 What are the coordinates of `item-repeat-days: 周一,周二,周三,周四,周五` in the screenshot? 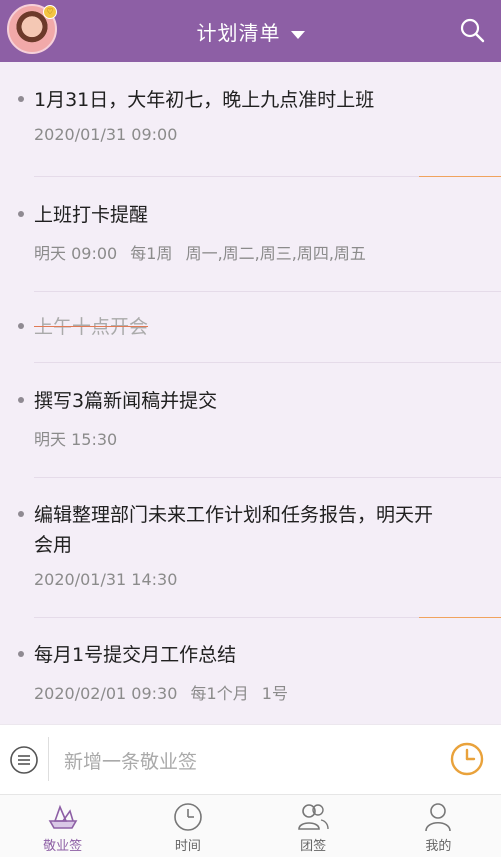 It's located at (275, 253).